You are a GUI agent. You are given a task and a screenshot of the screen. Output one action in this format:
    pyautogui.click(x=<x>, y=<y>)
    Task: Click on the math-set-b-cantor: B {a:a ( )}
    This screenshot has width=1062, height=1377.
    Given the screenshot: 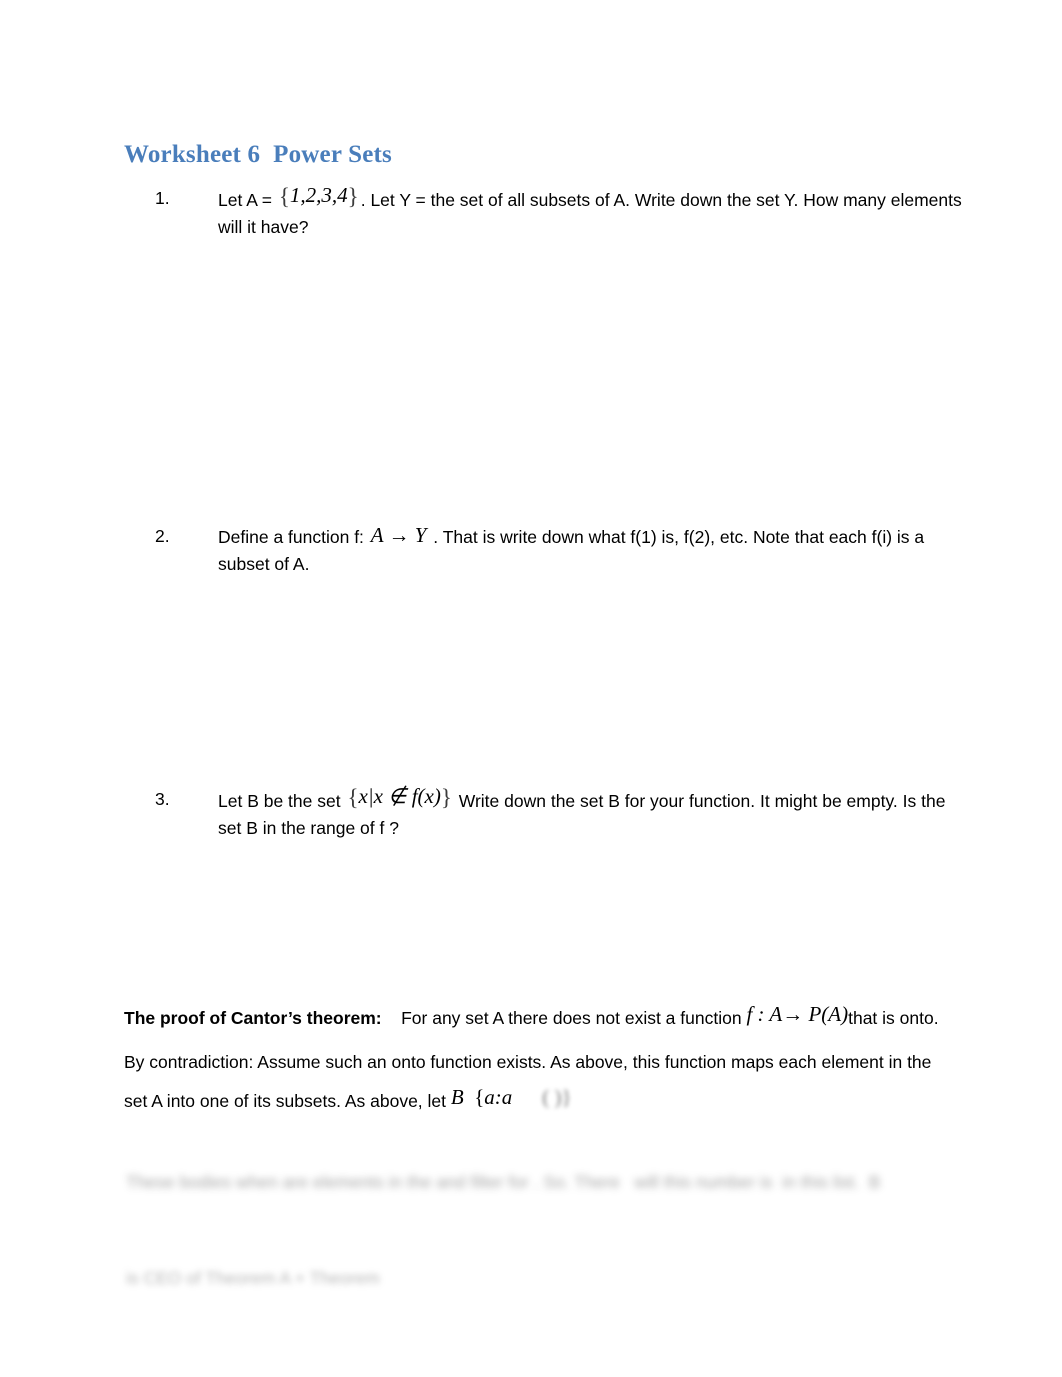 What is the action you would take?
    pyautogui.click(x=511, y=1097)
    